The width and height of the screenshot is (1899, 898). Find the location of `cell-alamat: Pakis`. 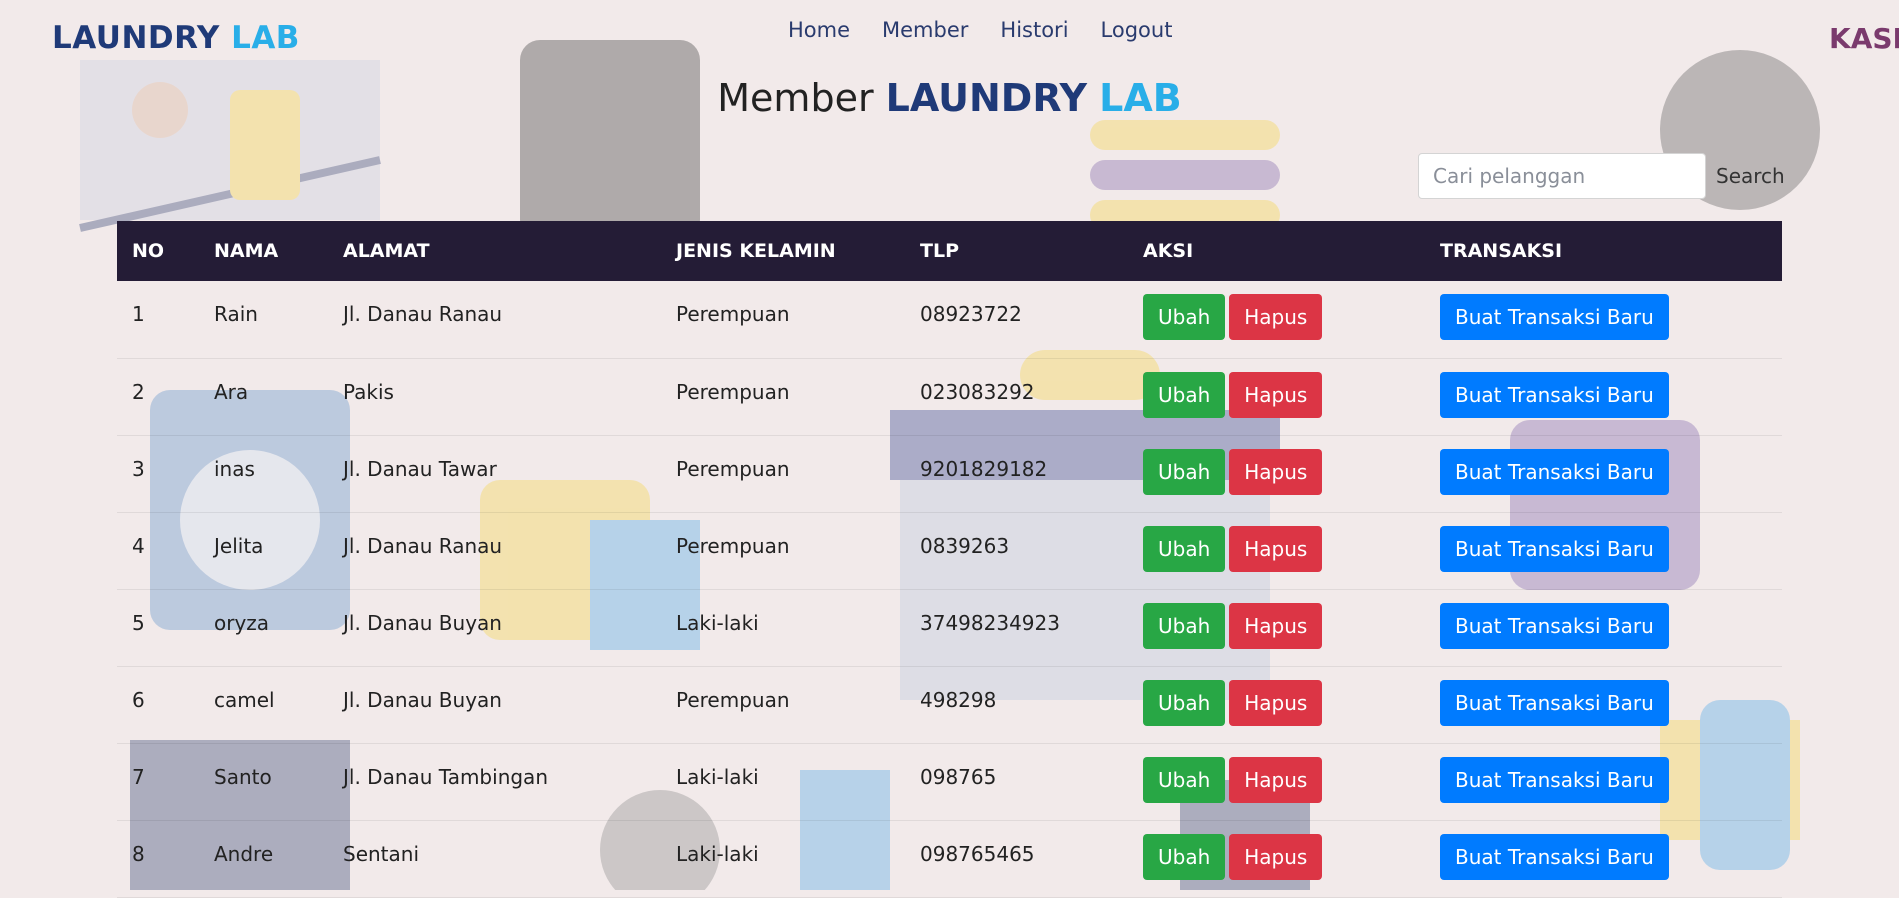

cell-alamat: Pakis is located at coordinates (494, 397).